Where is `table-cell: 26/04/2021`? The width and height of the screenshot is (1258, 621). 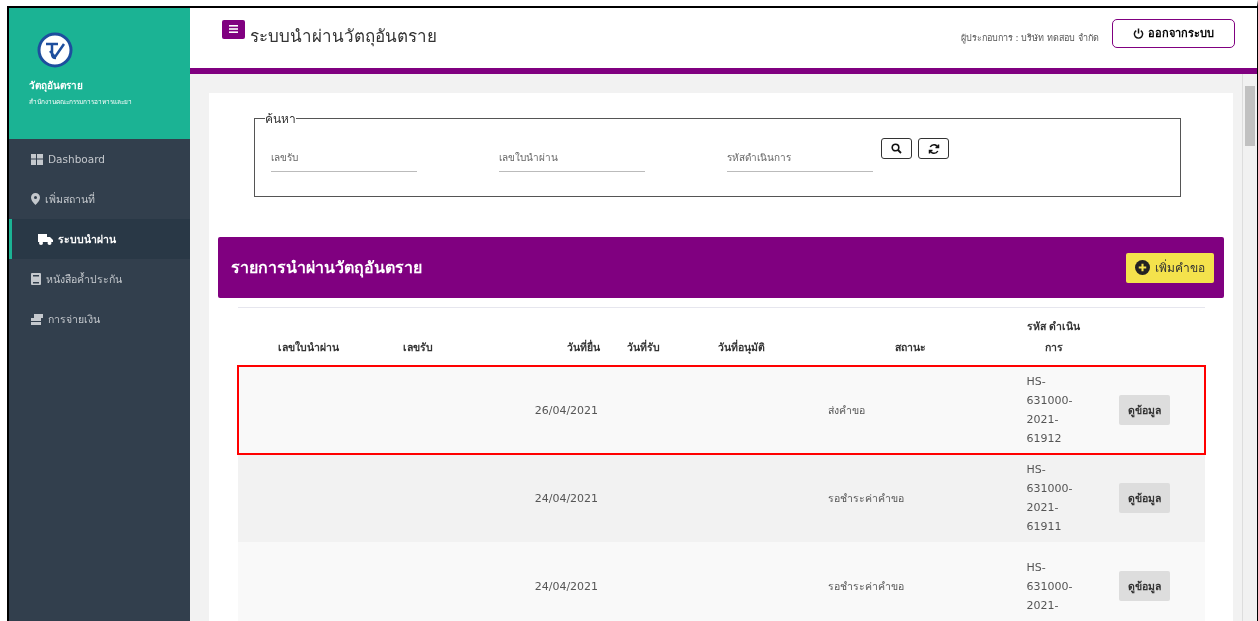
table-cell: 26/04/2021 is located at coordinates (566, 410).